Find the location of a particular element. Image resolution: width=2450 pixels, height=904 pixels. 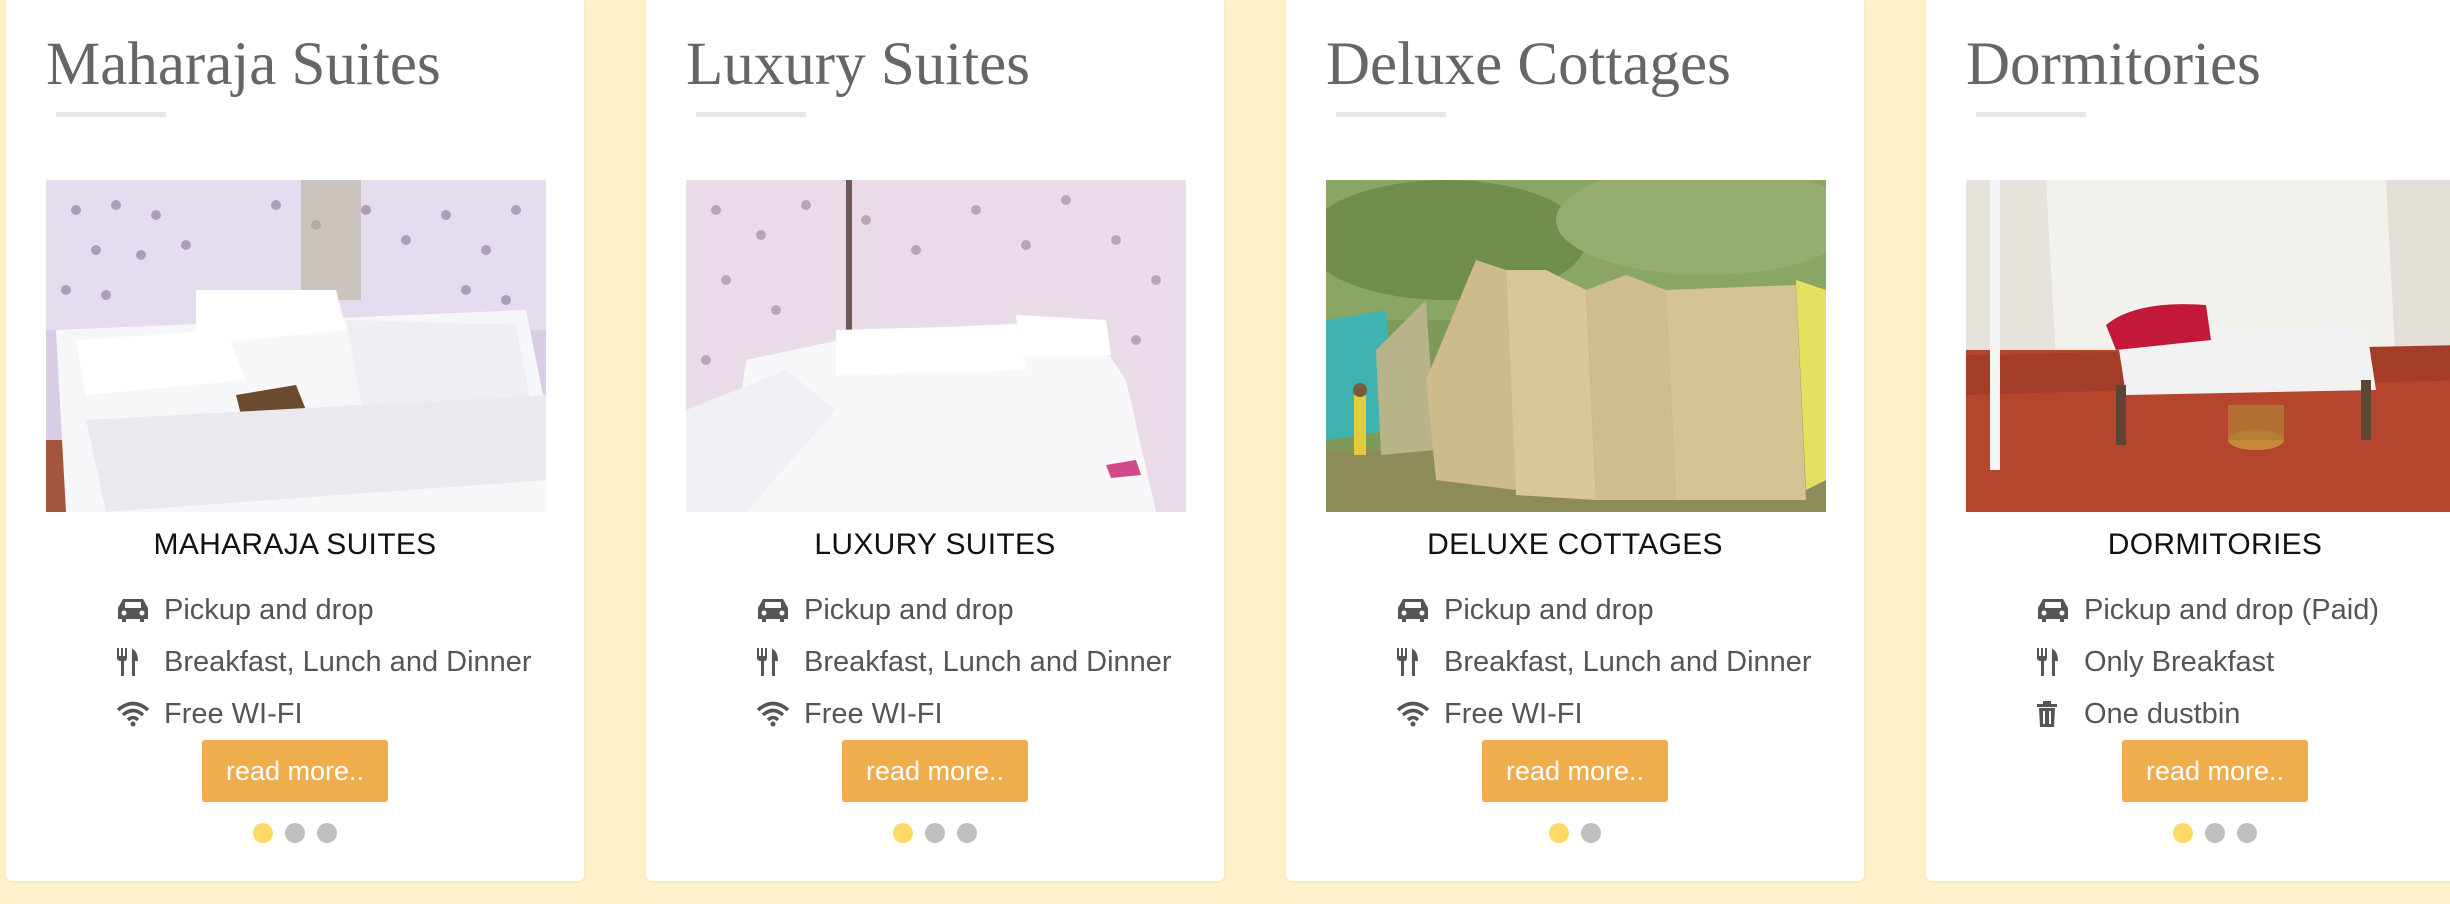

room-name: DELUXE COTTAGES is located at coordinates (1575, 544).